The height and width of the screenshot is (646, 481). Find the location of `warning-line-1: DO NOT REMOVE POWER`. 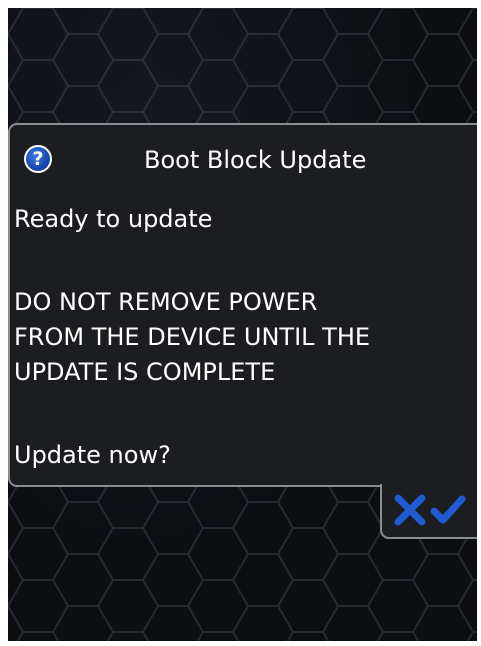

warning-line-1: DO NOT REMOVE POWER is located at coordinates (166, 302).